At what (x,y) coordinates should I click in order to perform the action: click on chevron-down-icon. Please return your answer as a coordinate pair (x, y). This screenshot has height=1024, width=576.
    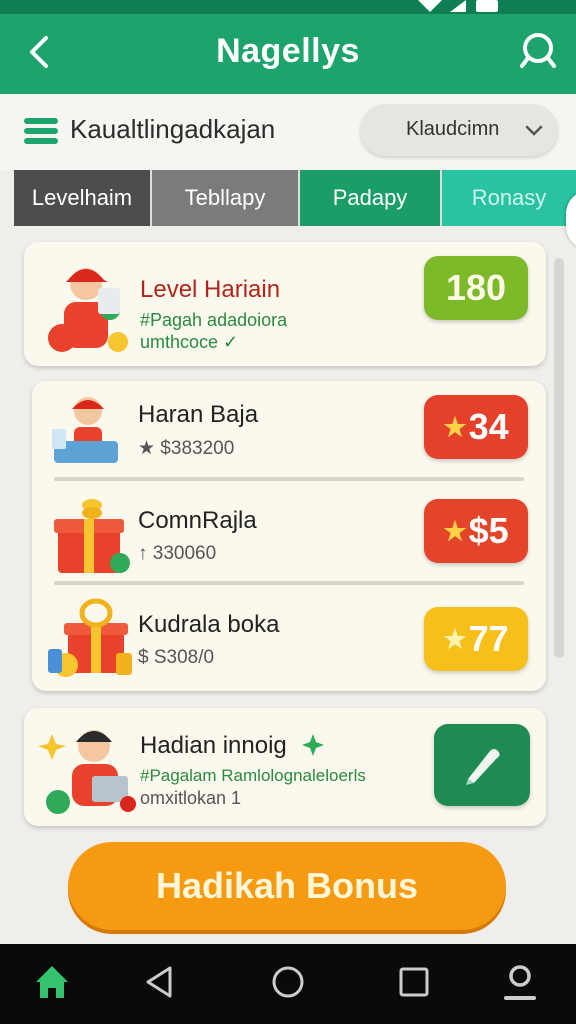
    Looking at the image, I should click on (534, 130).